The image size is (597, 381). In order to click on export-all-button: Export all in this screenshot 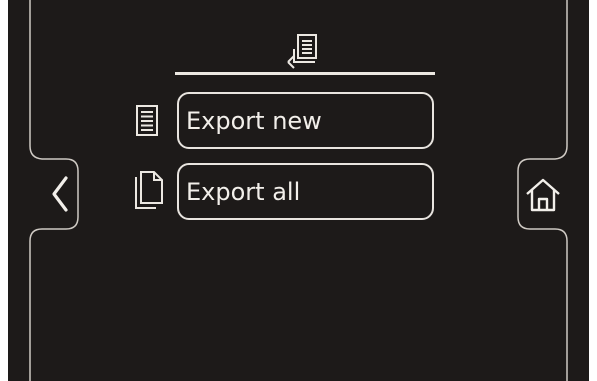, I will do `click(305, 191)`.